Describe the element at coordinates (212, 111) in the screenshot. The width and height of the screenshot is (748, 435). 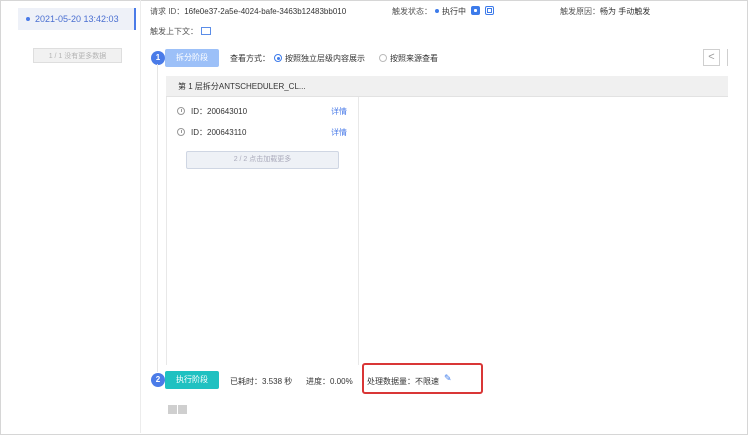
I see `task-row: ID：200643010` at that location.